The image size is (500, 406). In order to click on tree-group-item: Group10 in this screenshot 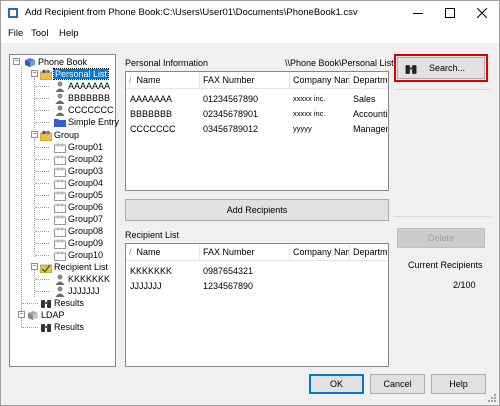, I will do `click(78, 255)`.